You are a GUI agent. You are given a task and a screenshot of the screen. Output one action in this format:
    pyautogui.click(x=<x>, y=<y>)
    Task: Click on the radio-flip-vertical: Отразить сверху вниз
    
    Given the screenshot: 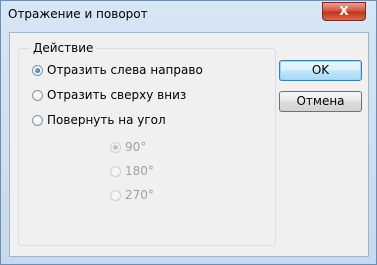 What is the action you would take?
    pyautogui.click(x=109, y=95)
    